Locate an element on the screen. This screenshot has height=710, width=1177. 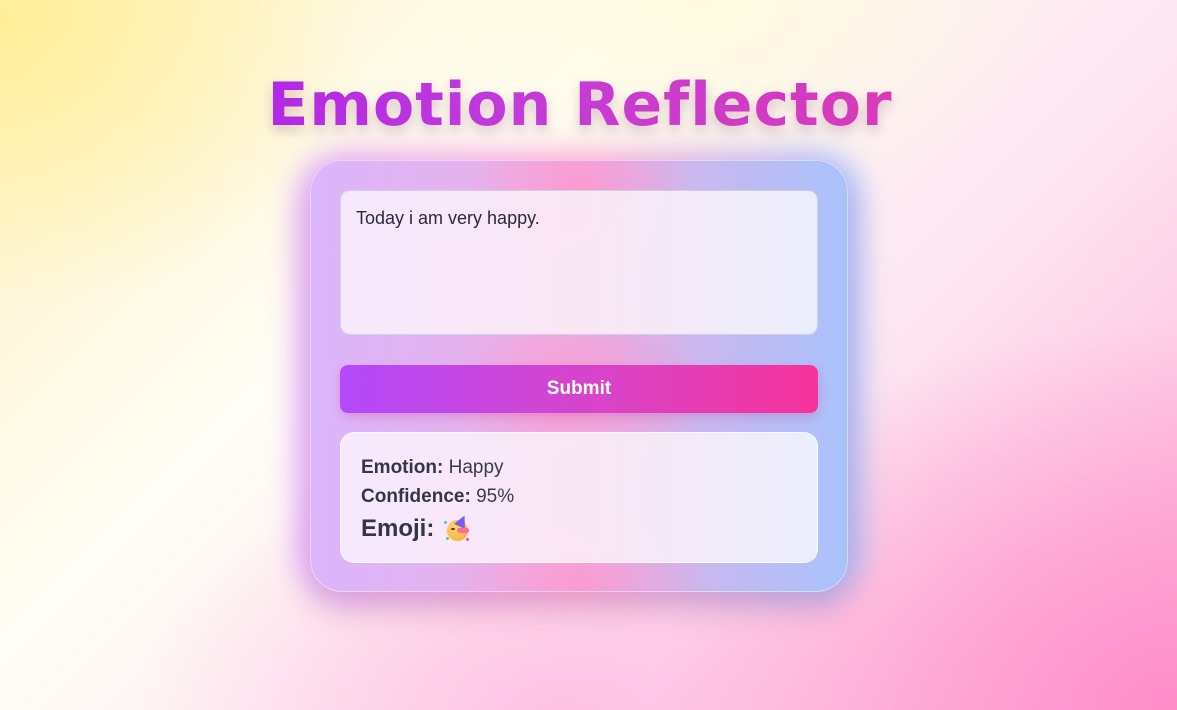
emotion-row: Emotion: Happy is located at coordinates (579, 467).